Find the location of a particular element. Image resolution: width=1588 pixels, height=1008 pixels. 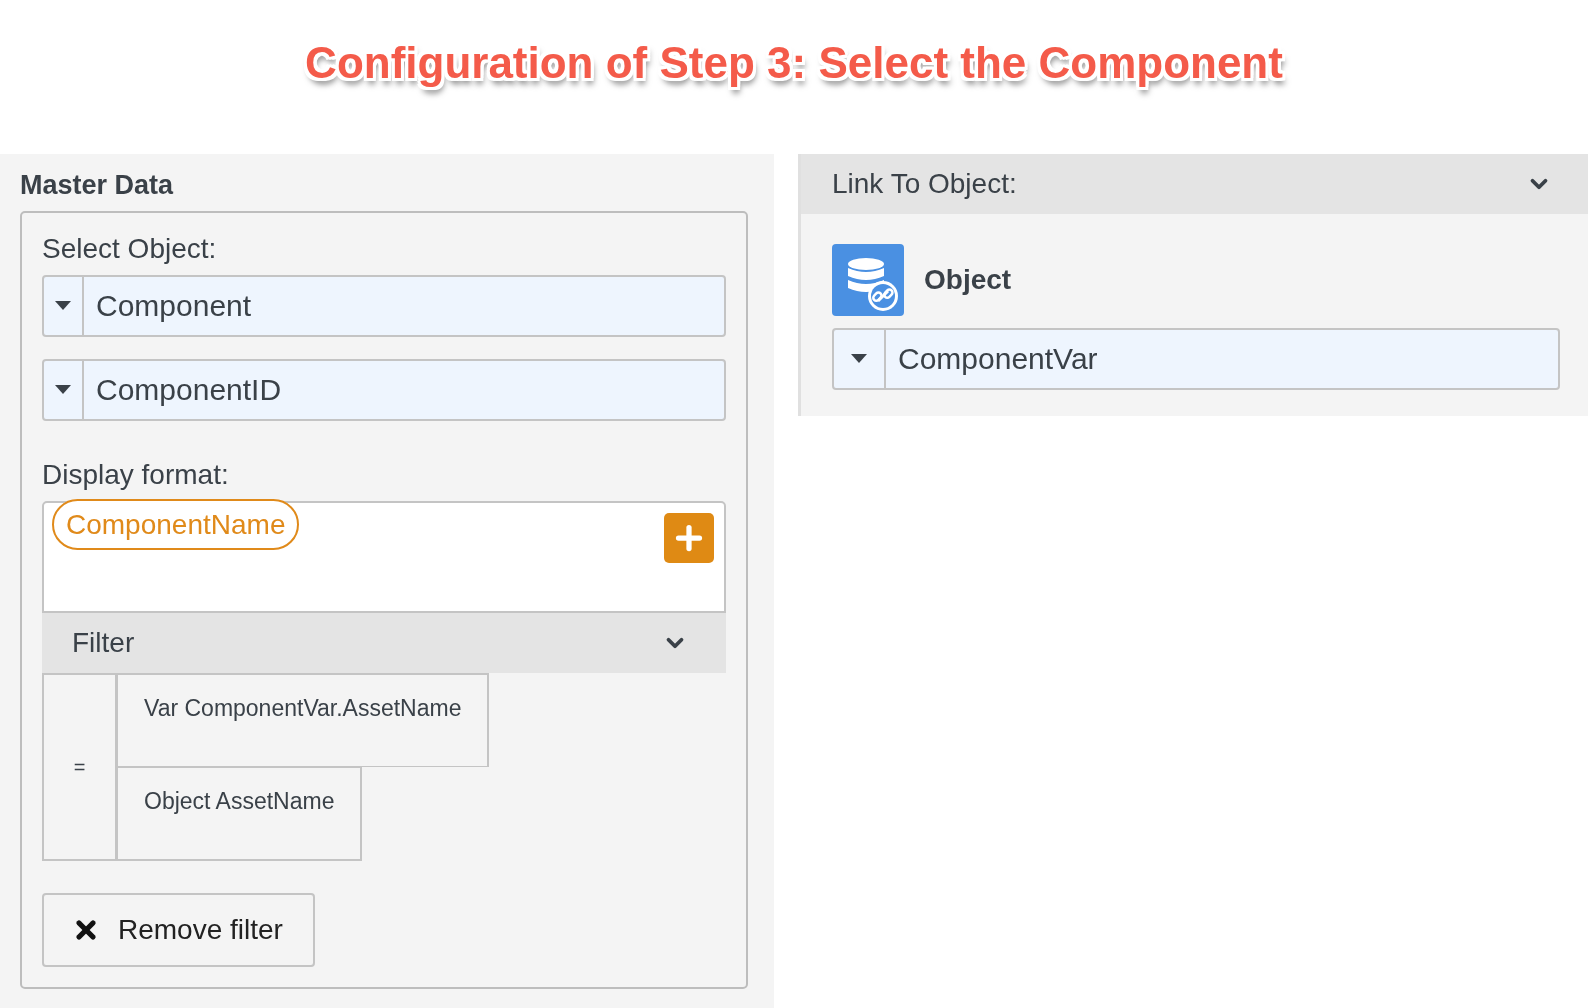

link-header: Link To Object: is located at coordinates (1194, 184).